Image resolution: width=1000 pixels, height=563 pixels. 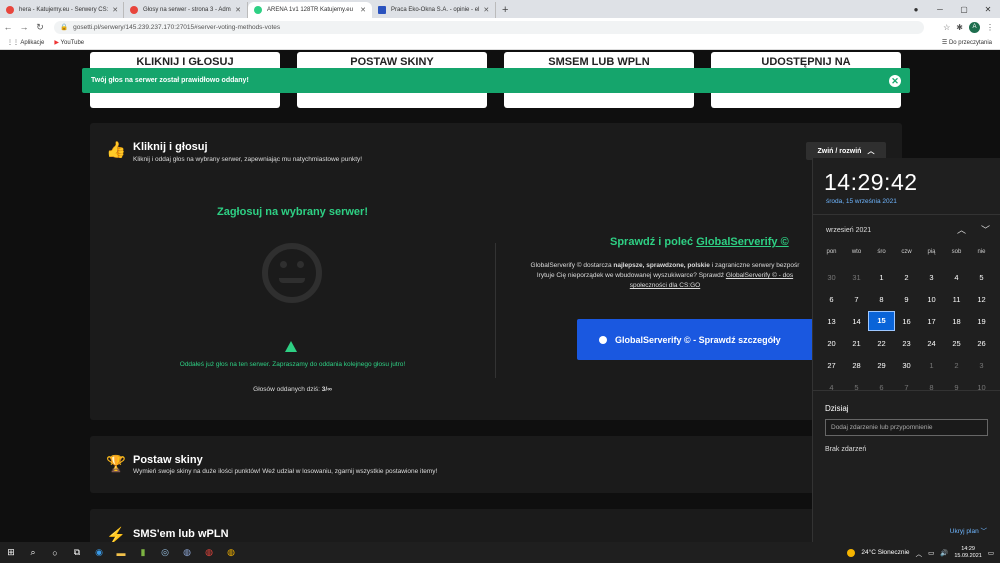 I want to click on calendar-day: 18, so click(x=956, y=321).